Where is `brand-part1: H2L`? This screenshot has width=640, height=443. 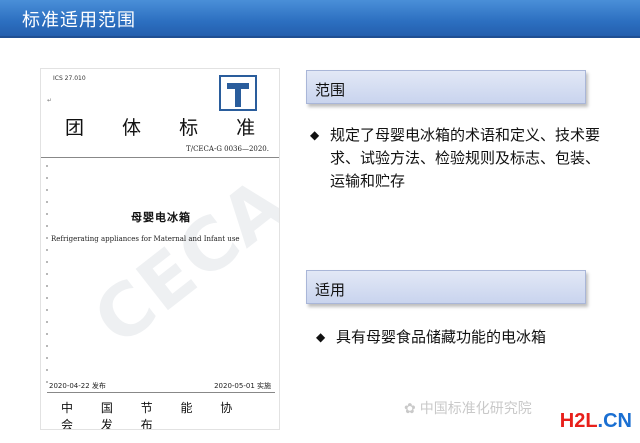
brand-part1: H2L is located at coordinates (578, 421).